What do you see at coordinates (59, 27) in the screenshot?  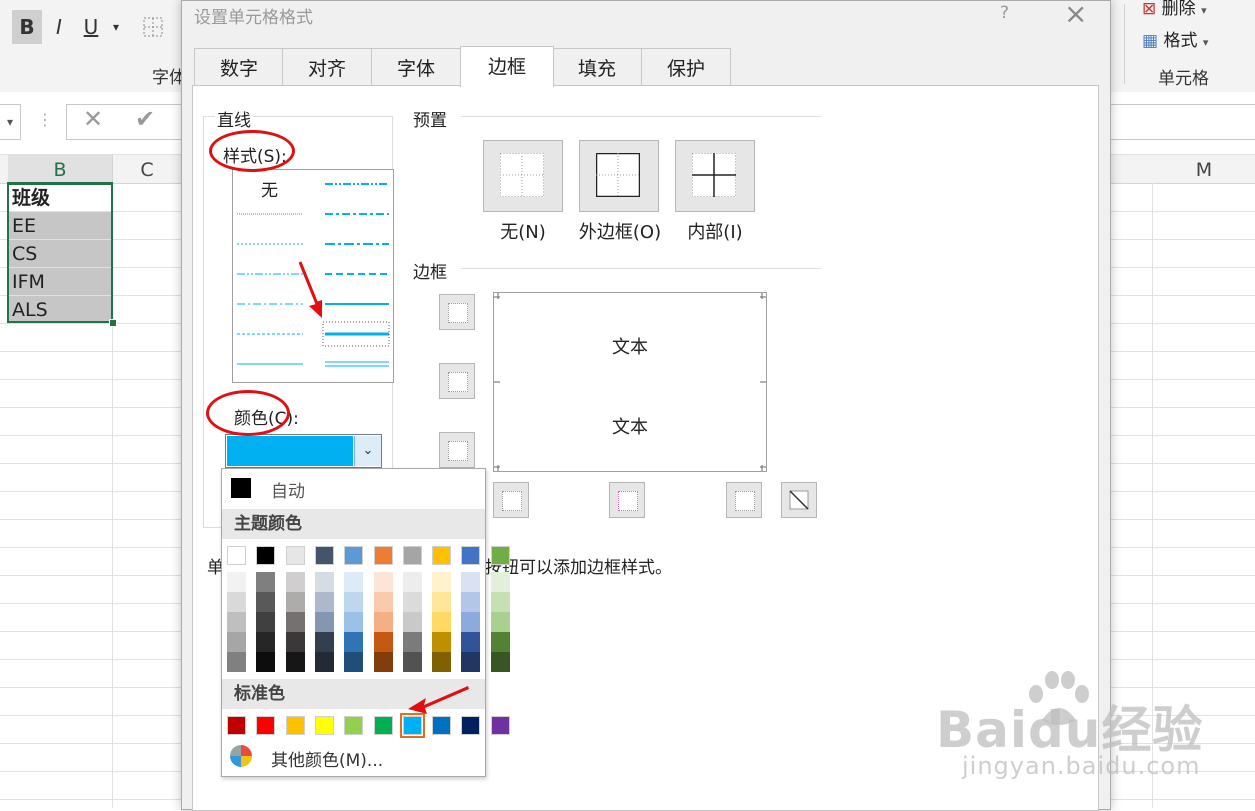 I see `italic-button: I` at bounding box center [59, 27].